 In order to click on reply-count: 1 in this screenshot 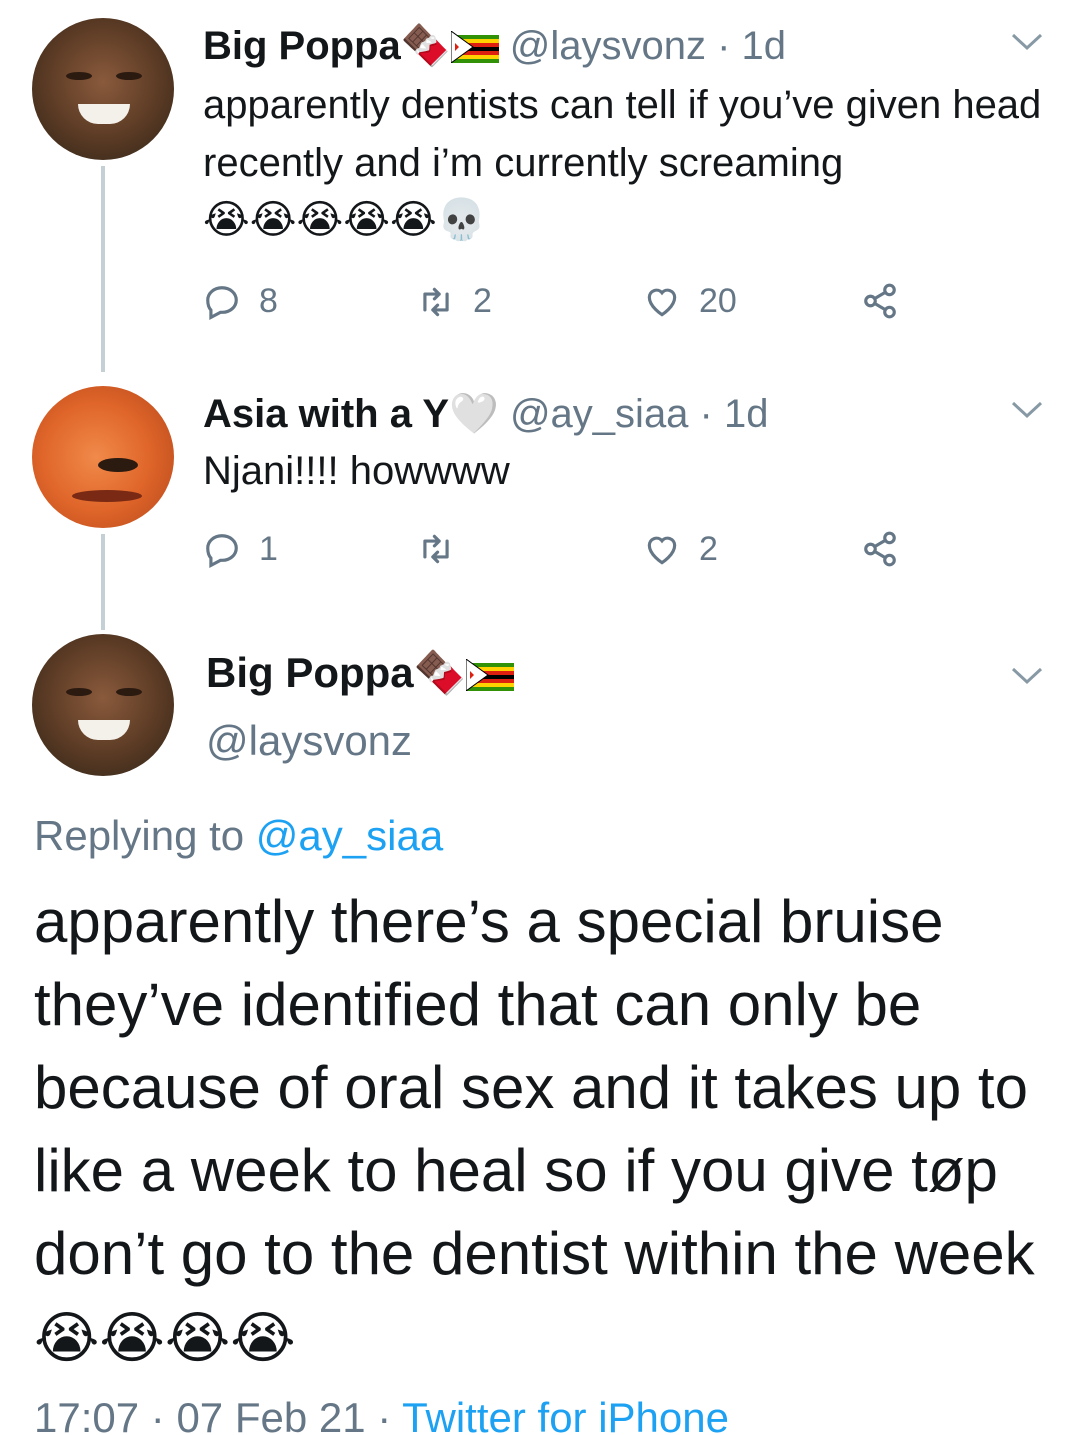, I will do `click(268, 549)`.